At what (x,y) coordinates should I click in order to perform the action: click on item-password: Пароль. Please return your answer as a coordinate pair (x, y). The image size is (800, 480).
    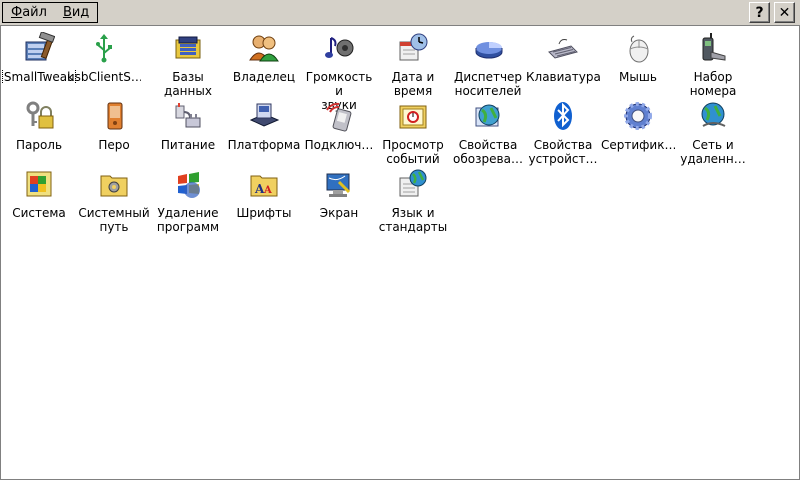
    Looking at the image, I should click on (39, 131).